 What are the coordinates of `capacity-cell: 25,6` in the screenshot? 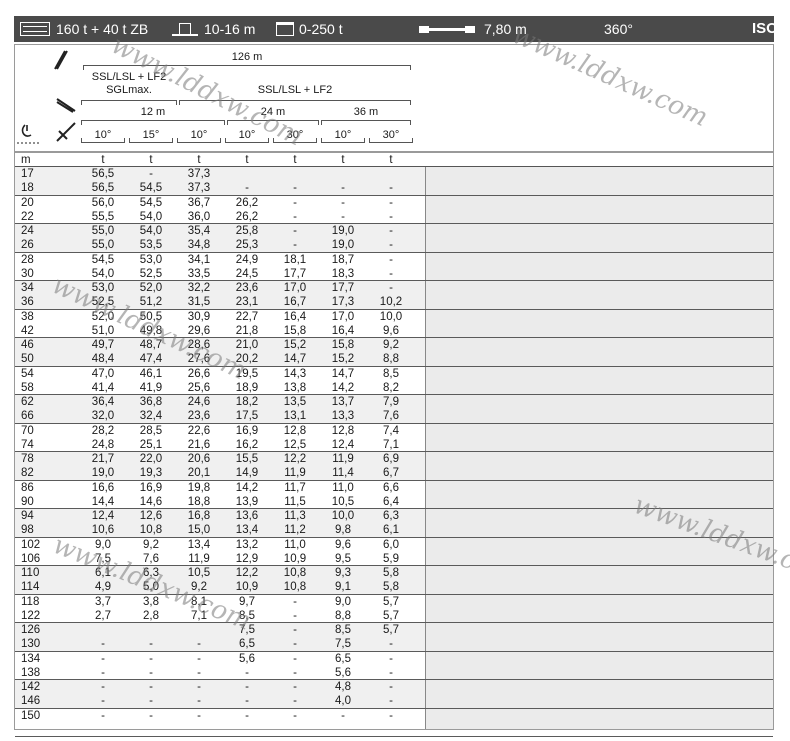 It's located at (199, 387).